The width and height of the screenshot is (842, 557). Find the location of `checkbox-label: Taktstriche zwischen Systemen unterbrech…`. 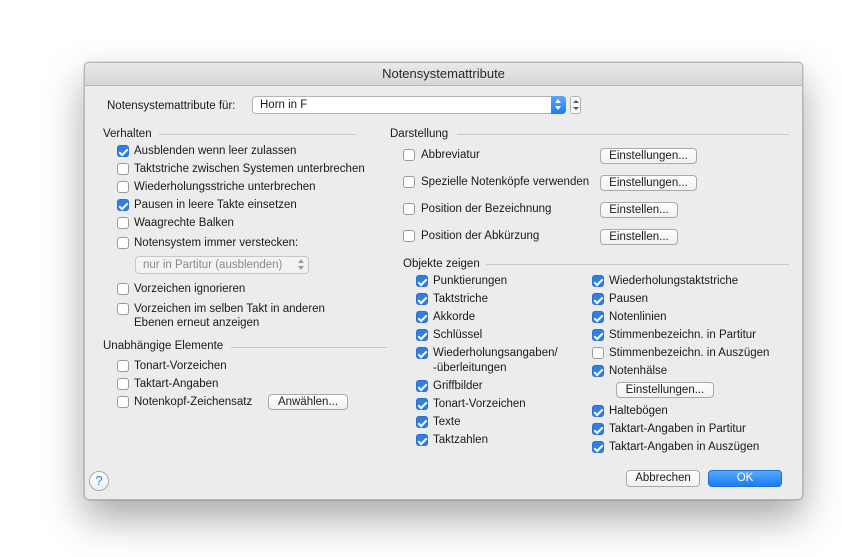

checkbox-label: Taktstriche zwischen Systemen unterbrech… is located at coordinates (249, 169).